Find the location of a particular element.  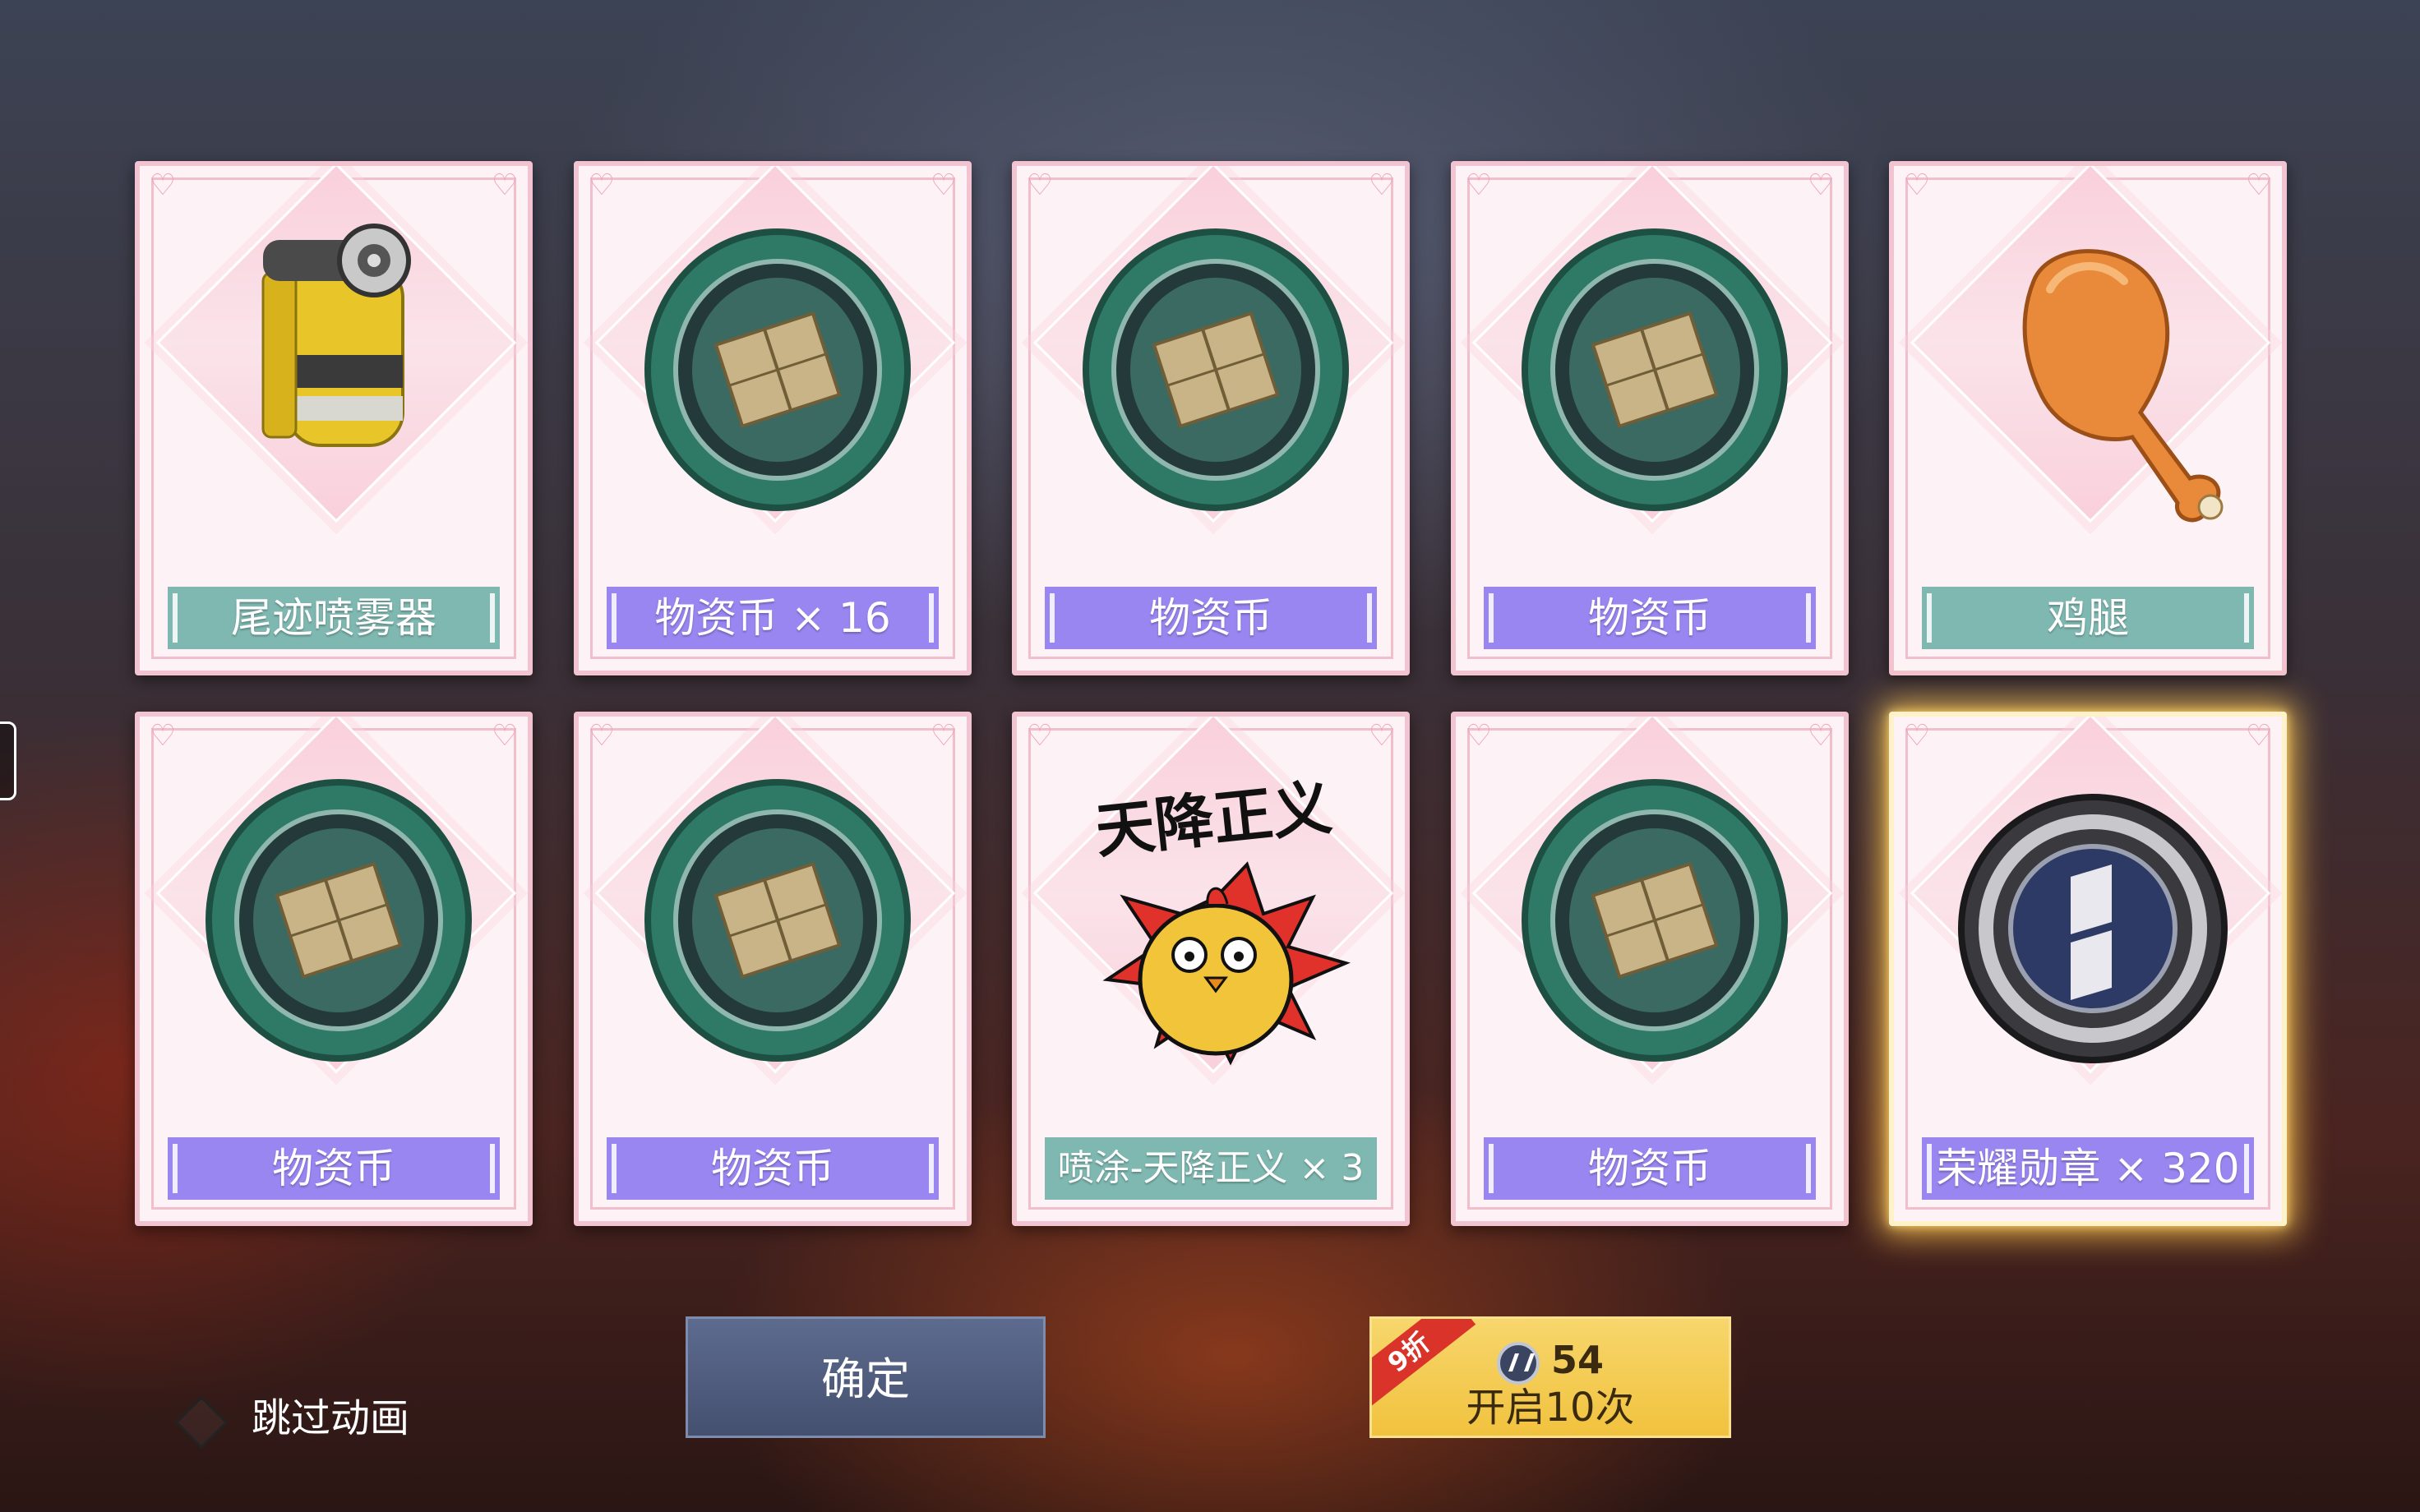

spray-canister-icon is located at coordinates (336, 335).